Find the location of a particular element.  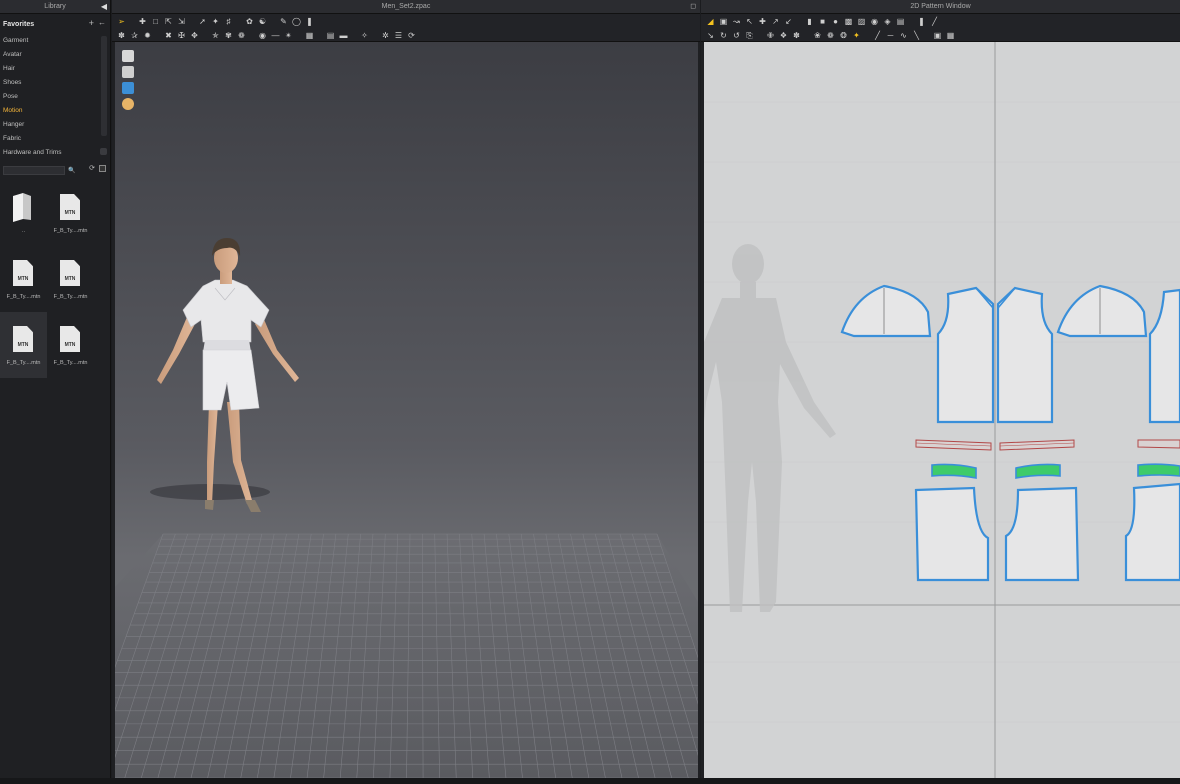

layer-tool-icon: ✙ is located at coordinates (770, 35).